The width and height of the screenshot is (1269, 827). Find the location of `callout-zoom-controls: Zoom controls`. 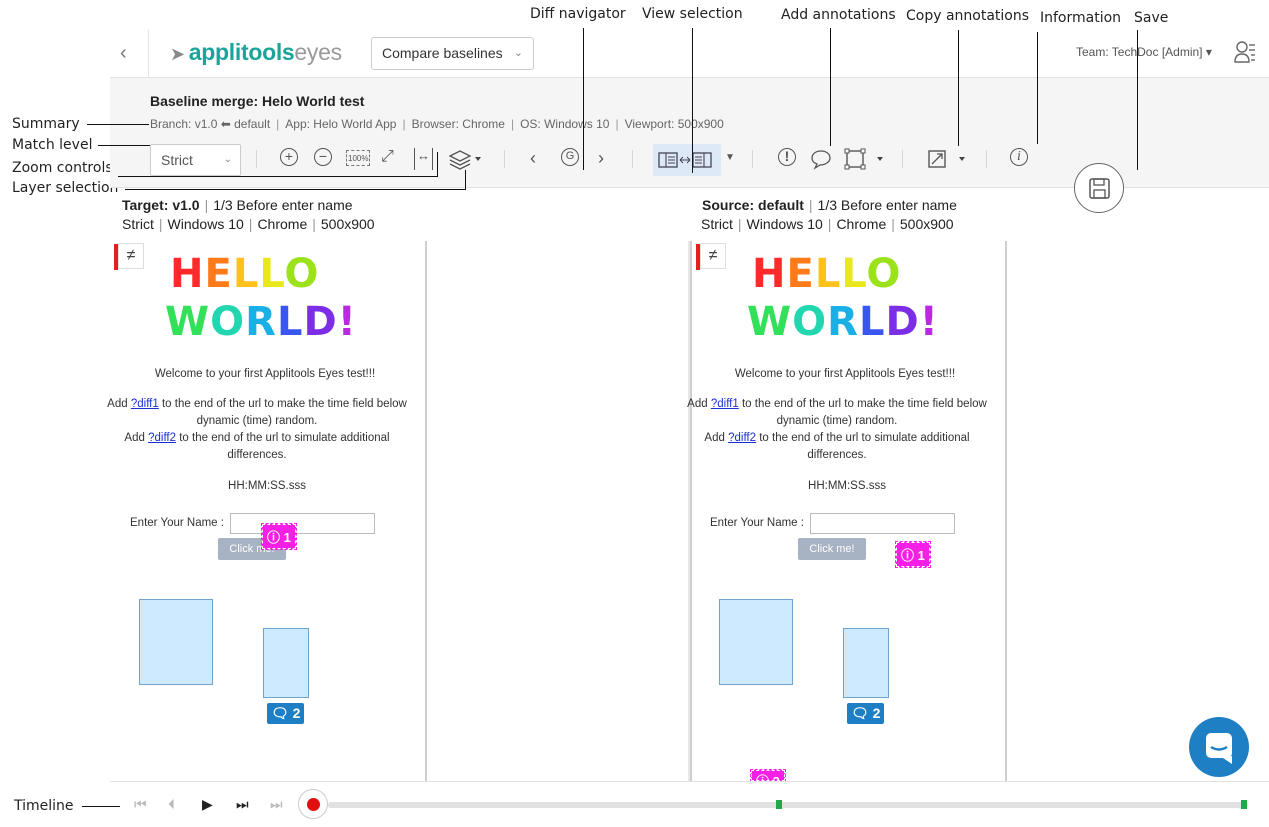

callout-zoom-controls: Zoom controls is located at coordinates (62, 168).